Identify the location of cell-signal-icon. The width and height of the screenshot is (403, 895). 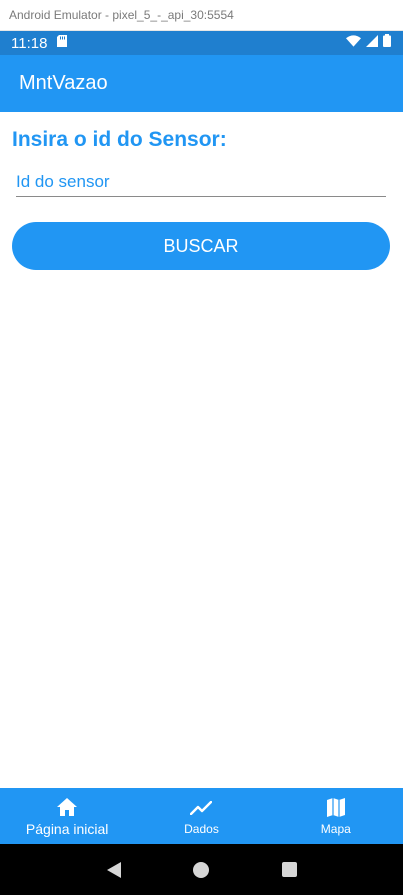
(372, 43).